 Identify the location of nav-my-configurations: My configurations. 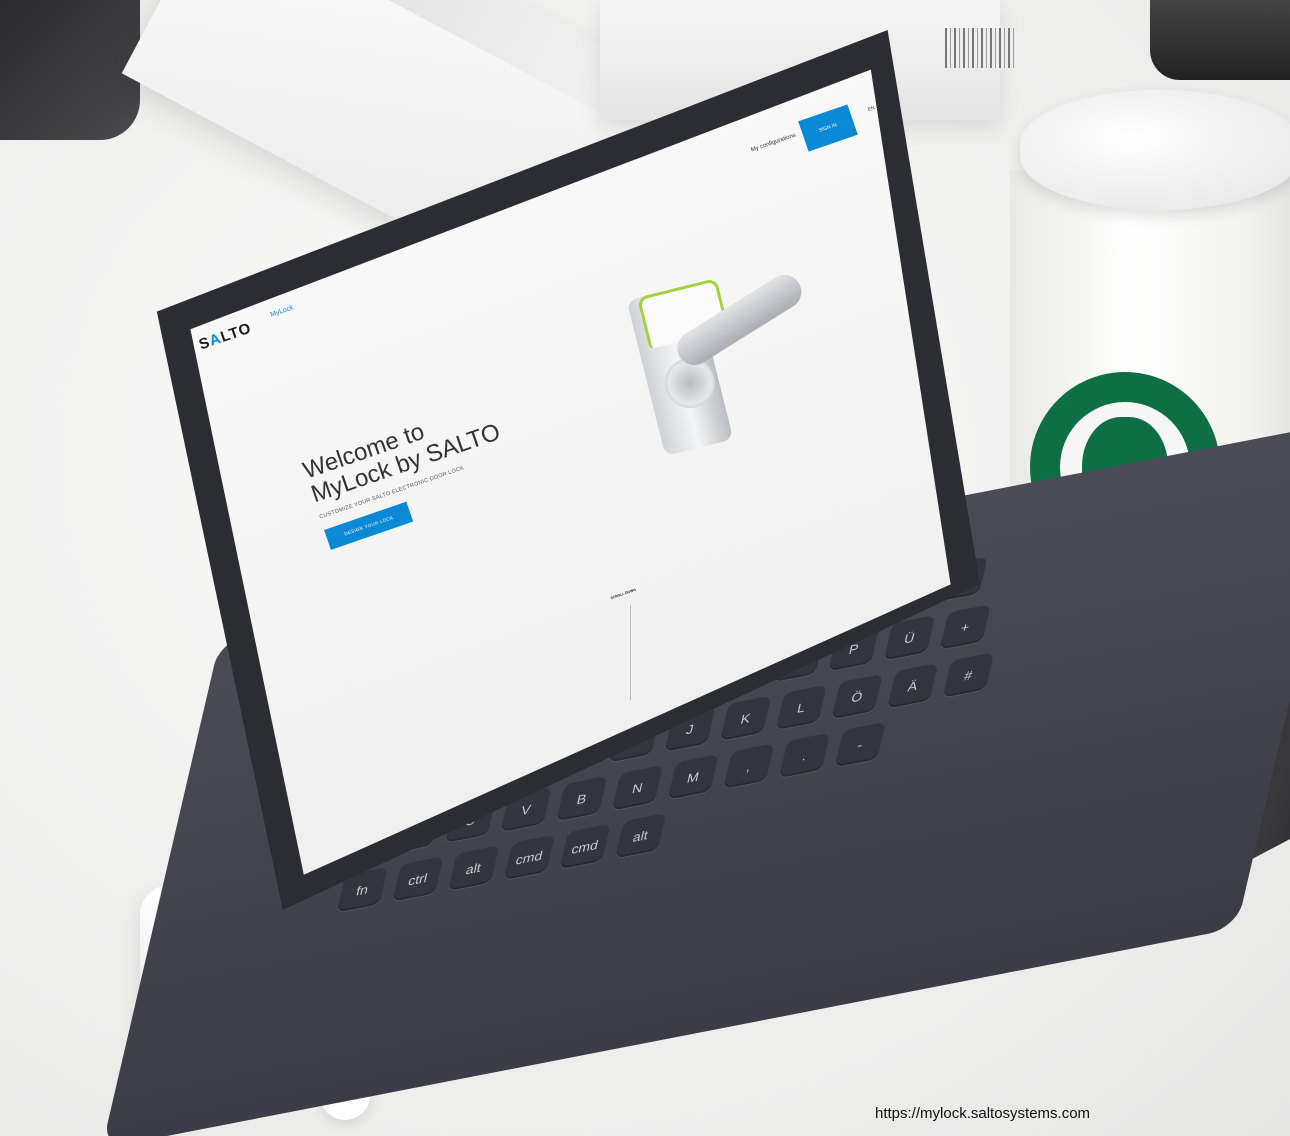
(773, 143).